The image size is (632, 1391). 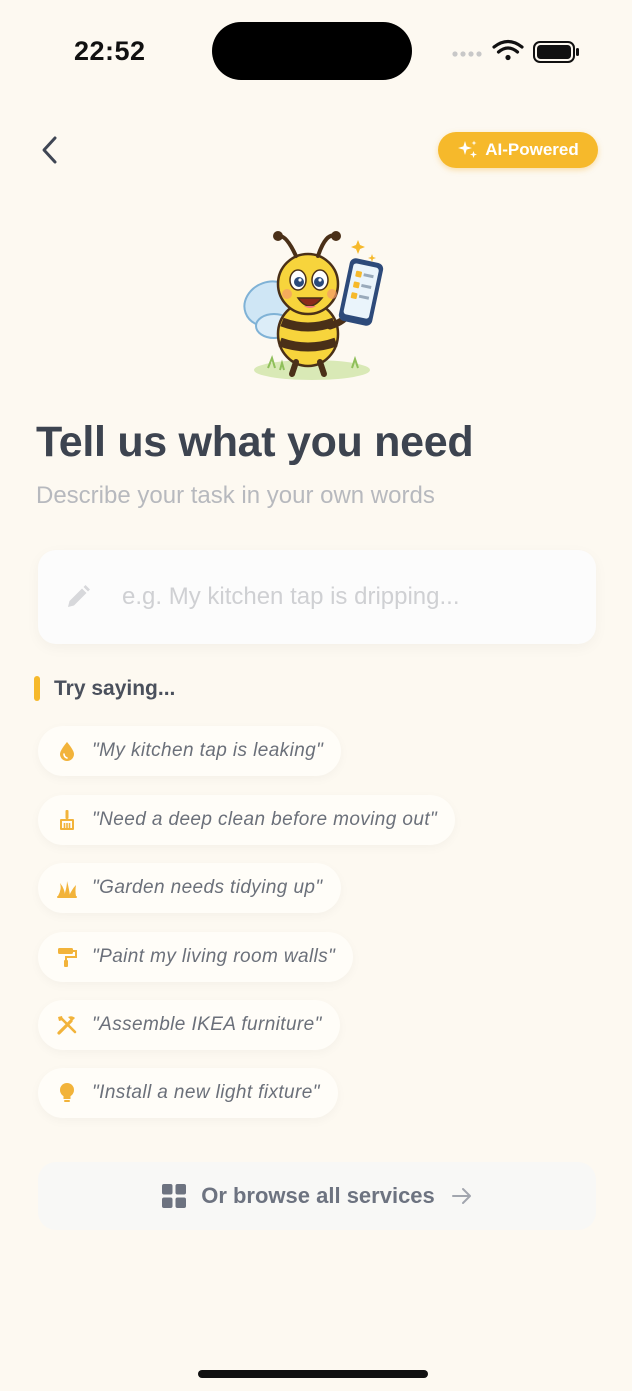 What do you see at coordinates (508, 50) in the screenshot?
I see `wifi-icon` at bounding box center [508, 50].